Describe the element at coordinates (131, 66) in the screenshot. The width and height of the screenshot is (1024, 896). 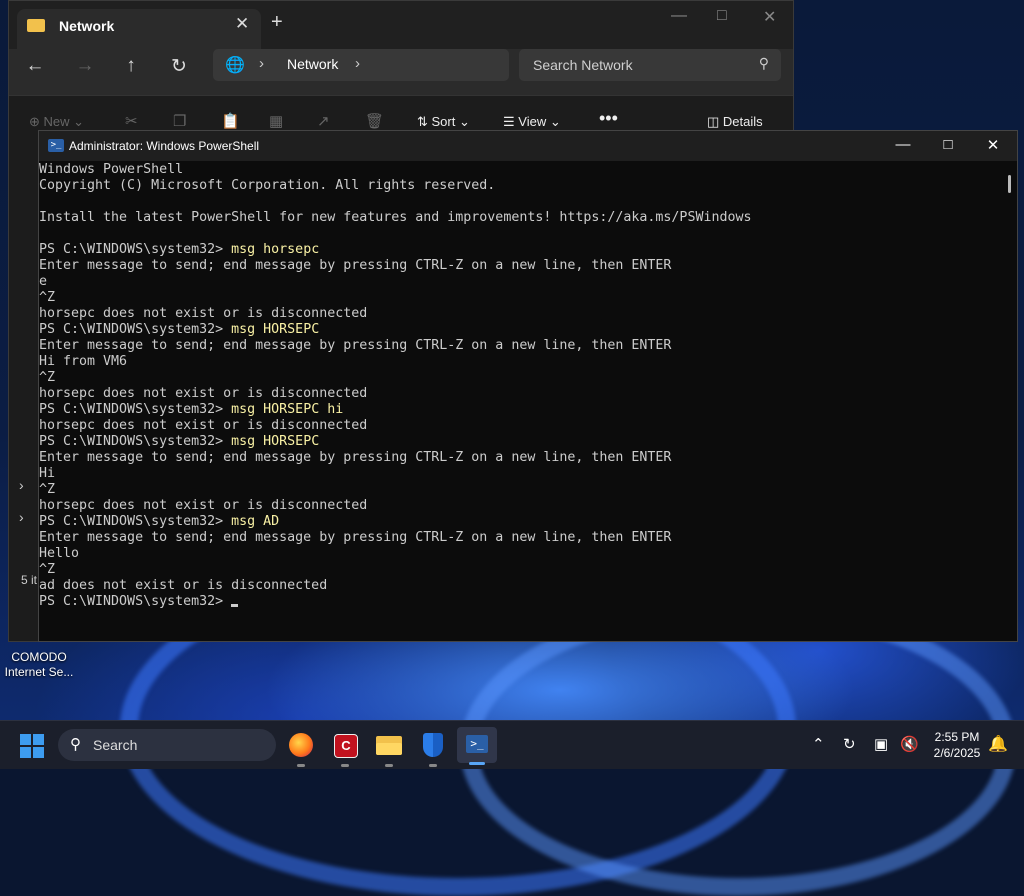
I see `up-arrow-icon: ↑` at that location.